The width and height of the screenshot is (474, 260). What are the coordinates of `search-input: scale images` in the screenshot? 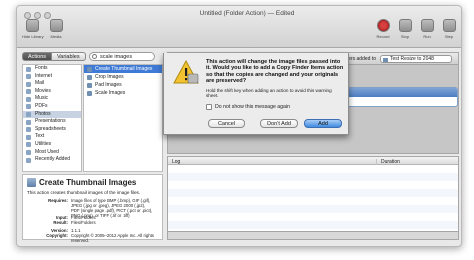 It's located at (122, 56).